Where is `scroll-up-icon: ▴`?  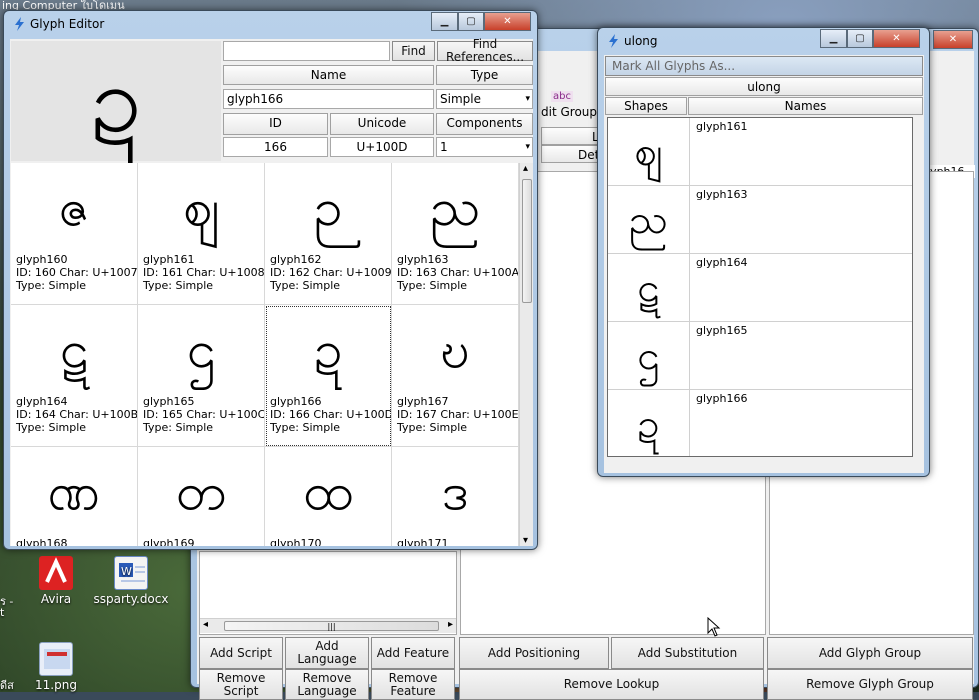 scroll-up-icon: ▴ is located at coordinates (525, 168).